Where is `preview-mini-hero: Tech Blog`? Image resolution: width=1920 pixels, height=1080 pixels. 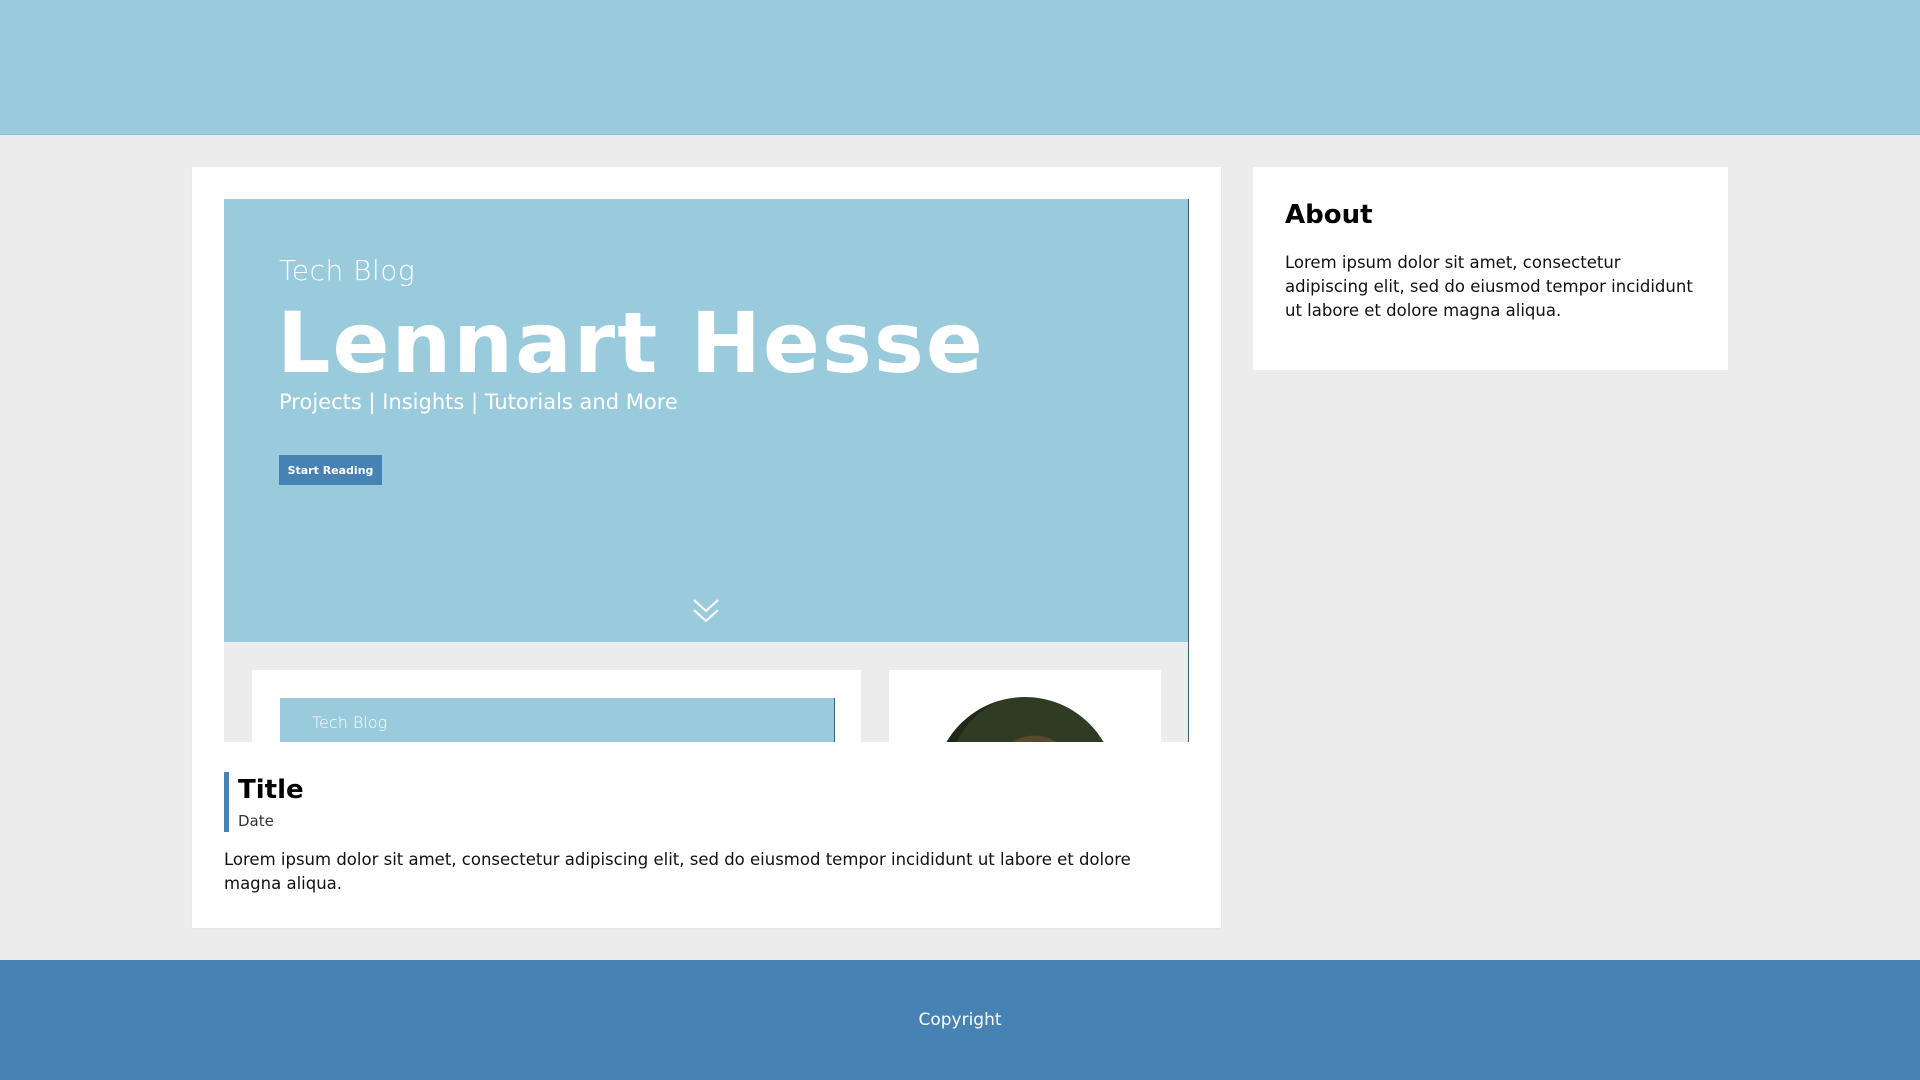
preview-mini-hero: Tech Blog is located at coordinates (557, 720).